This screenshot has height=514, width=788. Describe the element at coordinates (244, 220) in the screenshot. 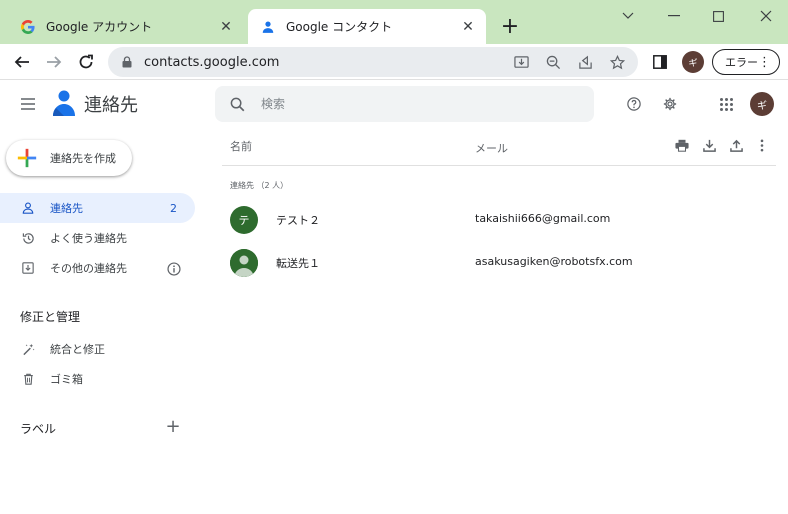

I see `contact-avatar: テ` at that location.